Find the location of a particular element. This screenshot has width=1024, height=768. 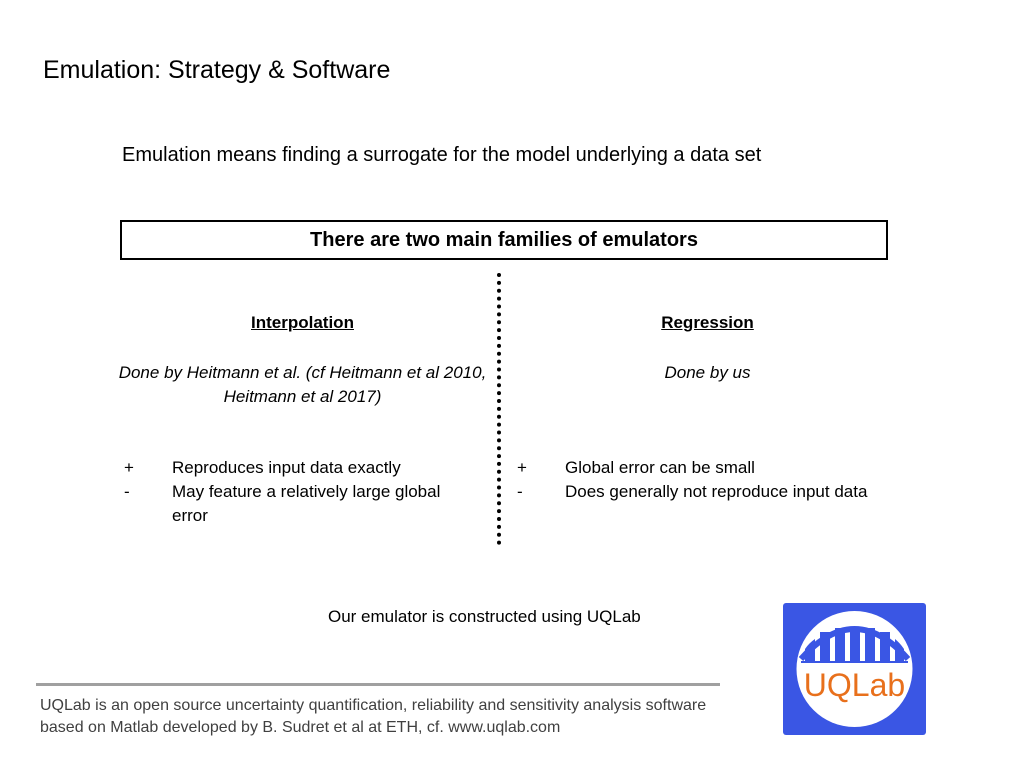

item-text: Reproduces input data exactly is located at coordinates (286, 467).